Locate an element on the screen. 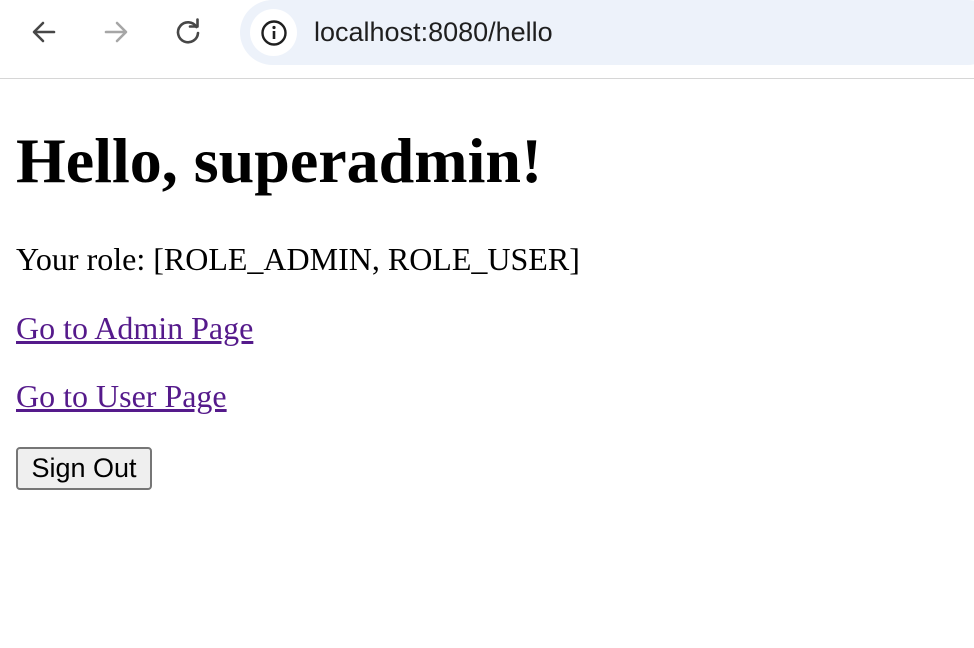  page-heading: Hello, superadmin! is located at coordinates (279, 160).